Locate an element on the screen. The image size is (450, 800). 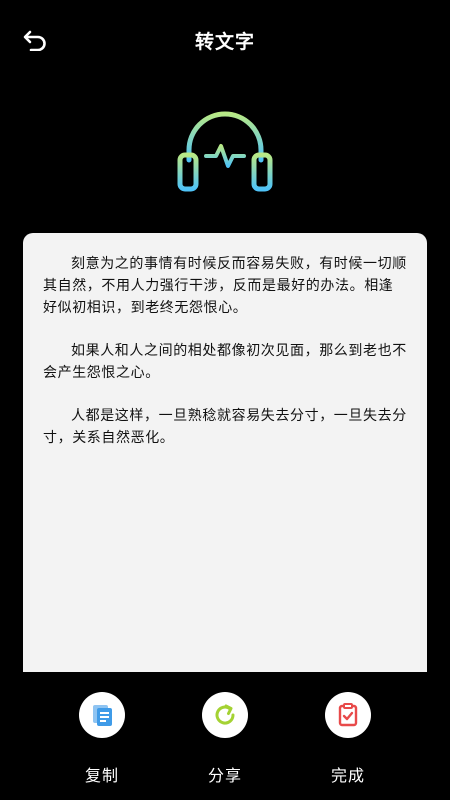
share-refresh-icon is located at coordinates (225, 714).